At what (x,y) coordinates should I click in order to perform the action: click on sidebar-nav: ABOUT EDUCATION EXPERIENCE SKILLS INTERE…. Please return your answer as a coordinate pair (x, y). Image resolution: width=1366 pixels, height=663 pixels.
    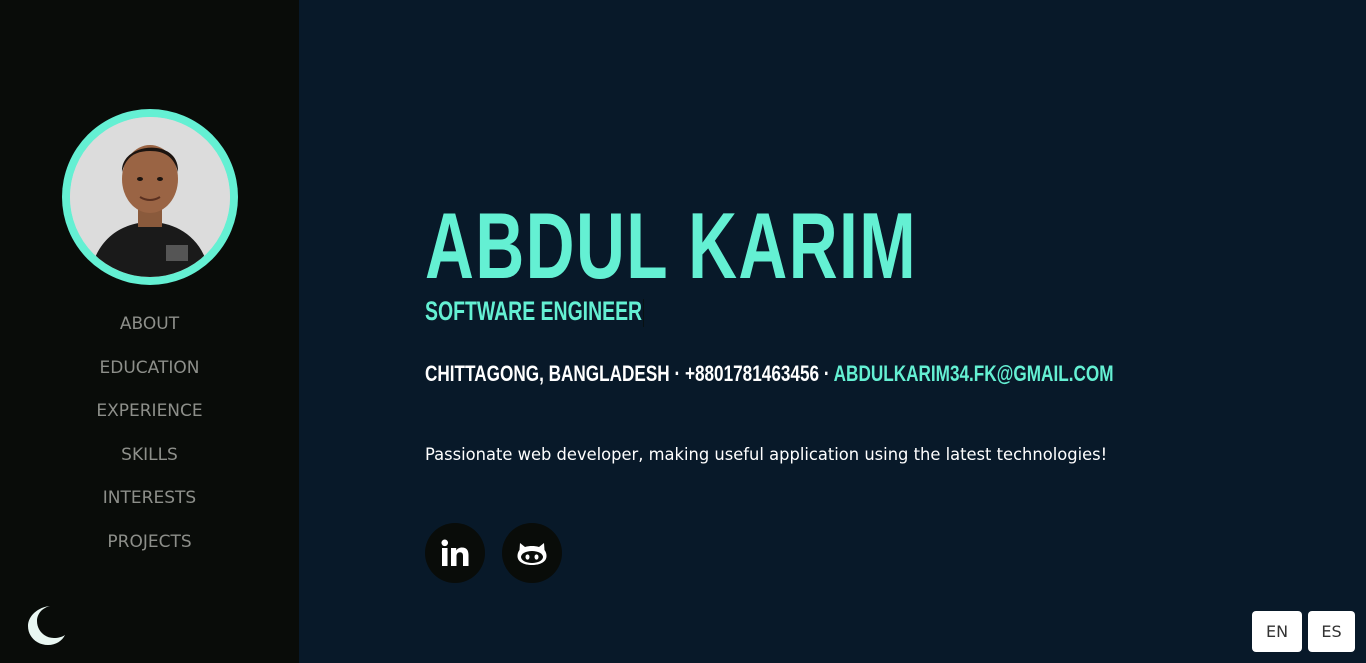
    Looking at the image, I should click on (149, 435).